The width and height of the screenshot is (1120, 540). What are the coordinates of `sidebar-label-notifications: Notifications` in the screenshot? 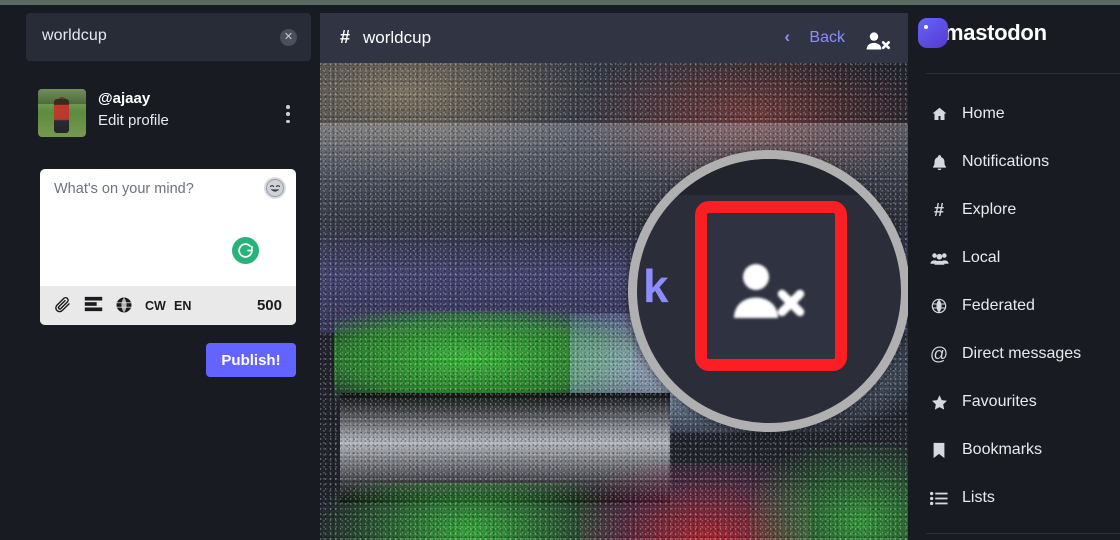 It's located at (1006, 161).